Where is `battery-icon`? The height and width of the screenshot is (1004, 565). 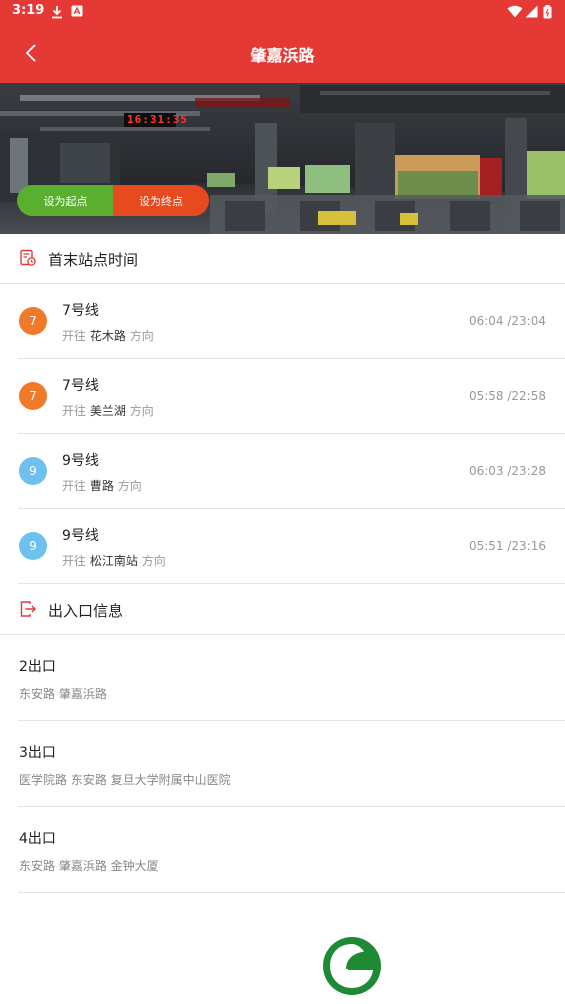 battery-icon is located at coordinates (547, 12).